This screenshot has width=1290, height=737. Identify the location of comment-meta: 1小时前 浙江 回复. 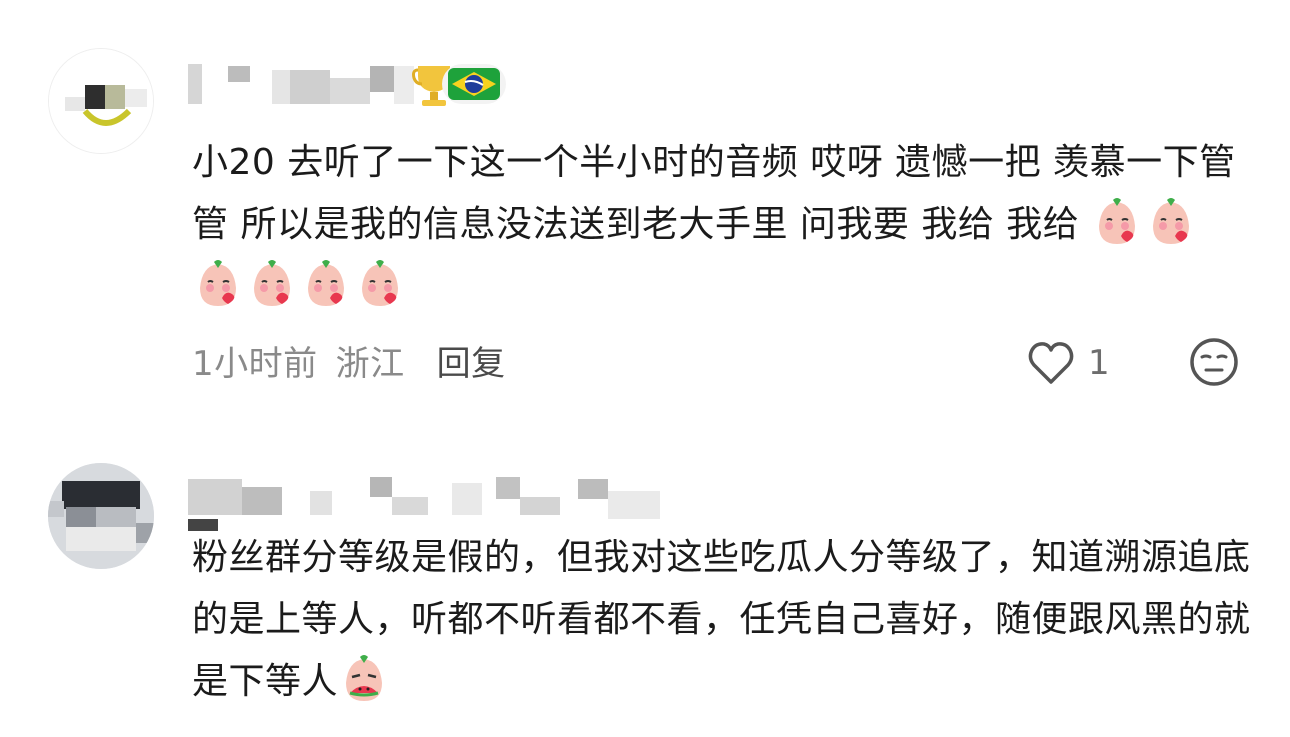
(358, 360).